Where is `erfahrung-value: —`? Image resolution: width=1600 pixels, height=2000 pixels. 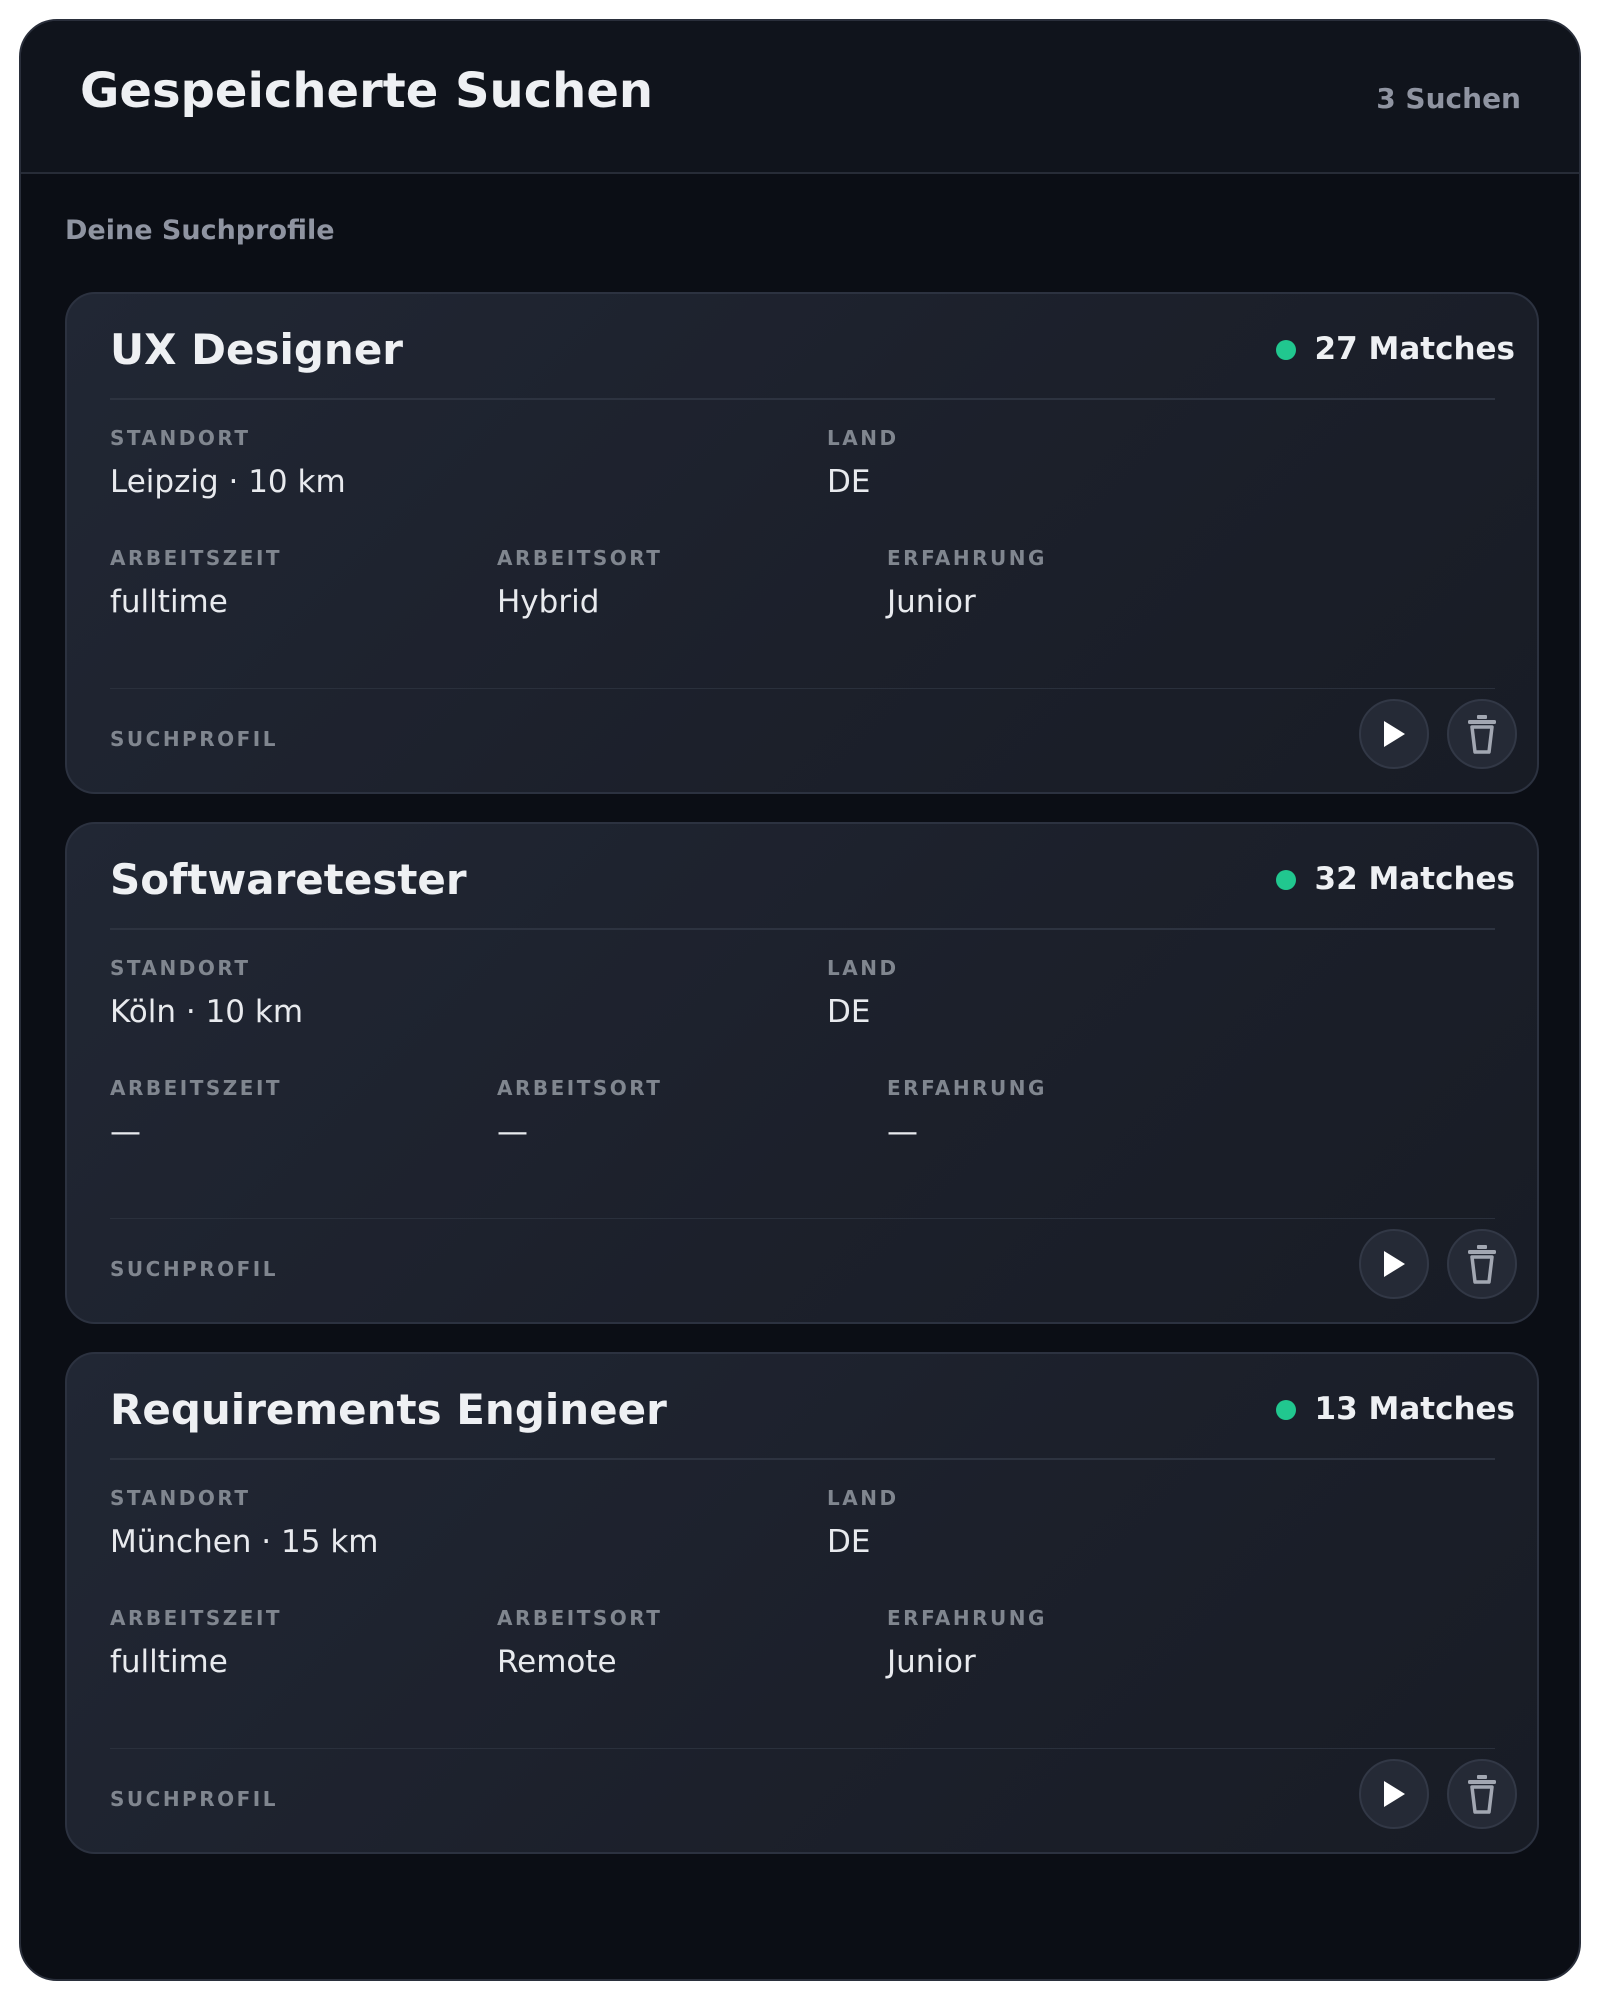
erfahrung-value: — is located at coordinates (902, 1132).